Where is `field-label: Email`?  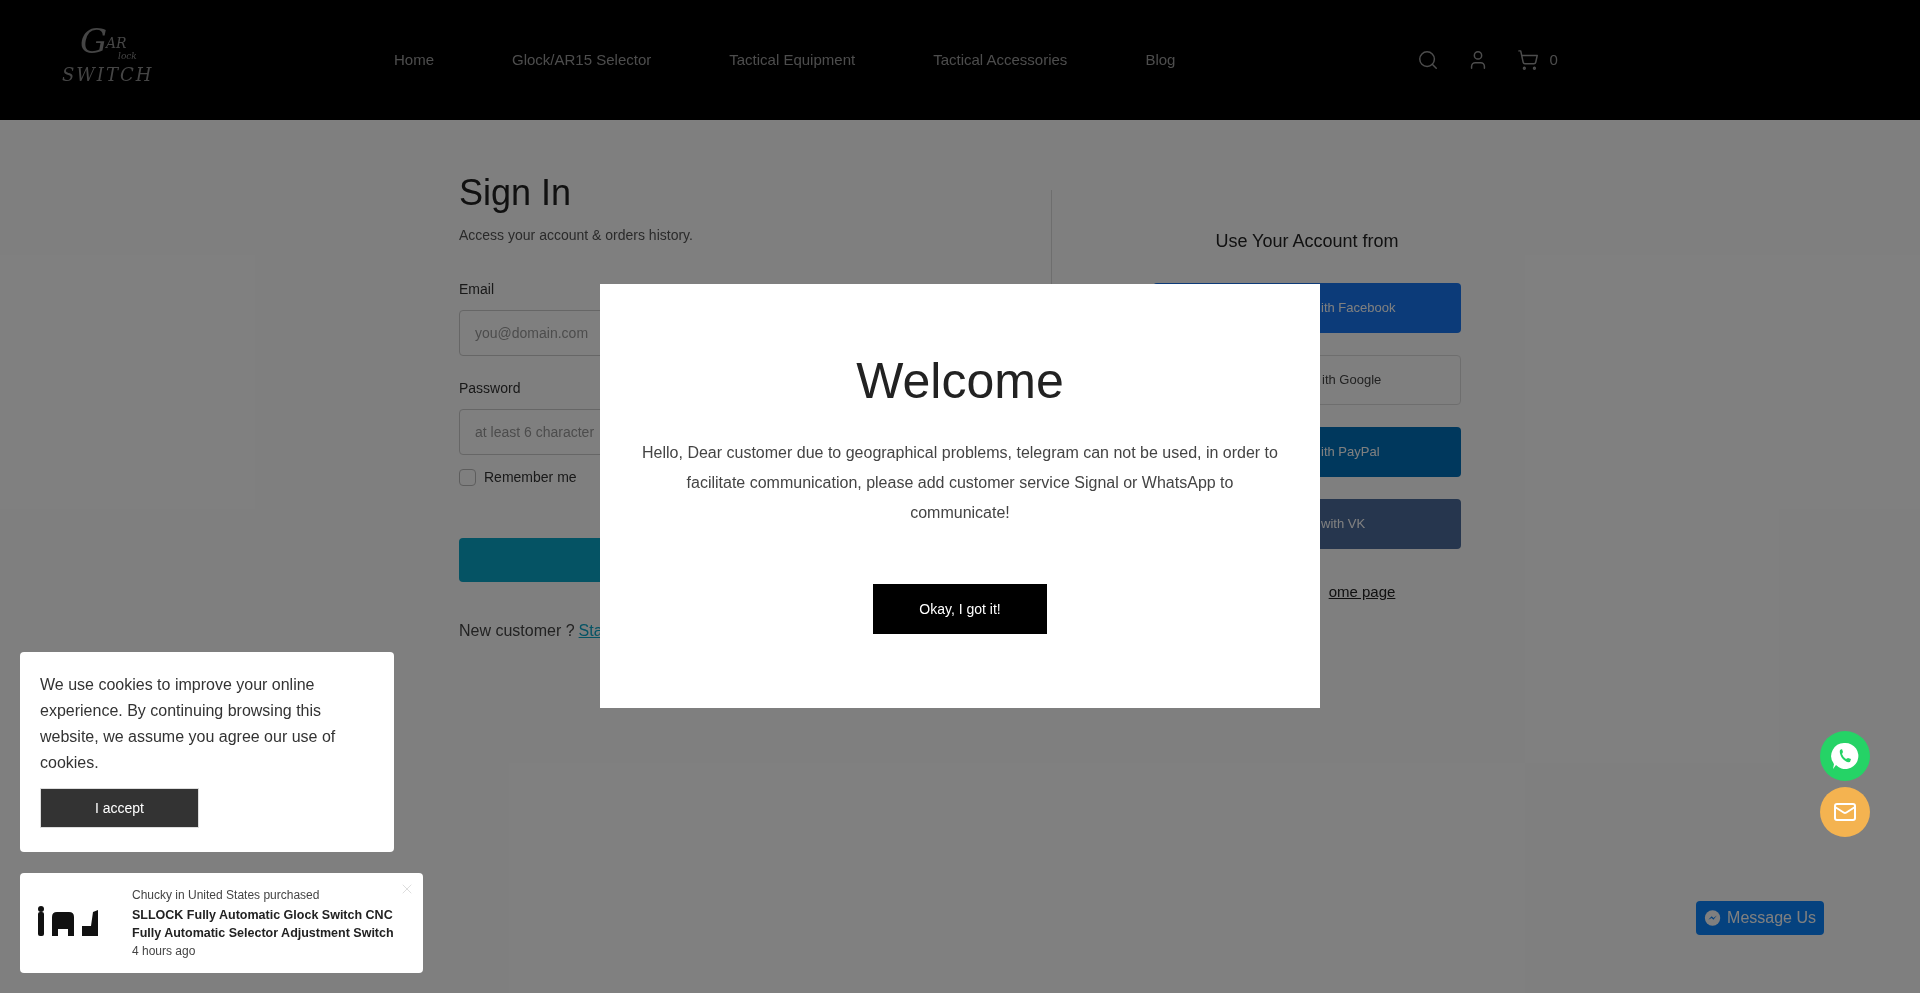 field-label: Email is located at coordinates (477, 289).